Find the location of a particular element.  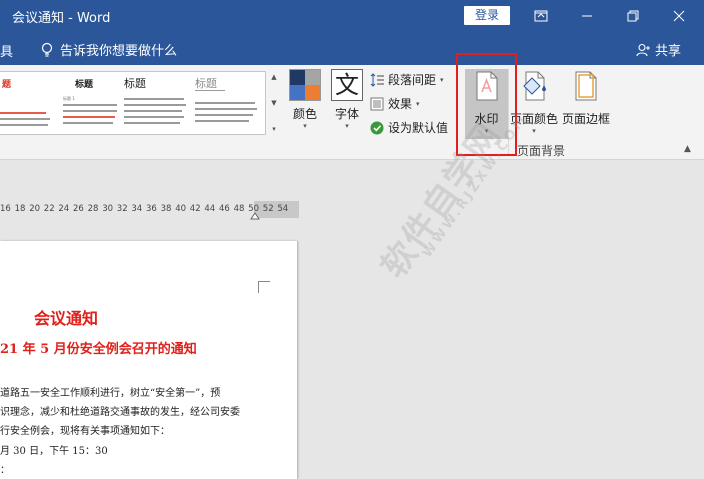

ruler-tick-label: 24 is located at coordinates (64, 209).